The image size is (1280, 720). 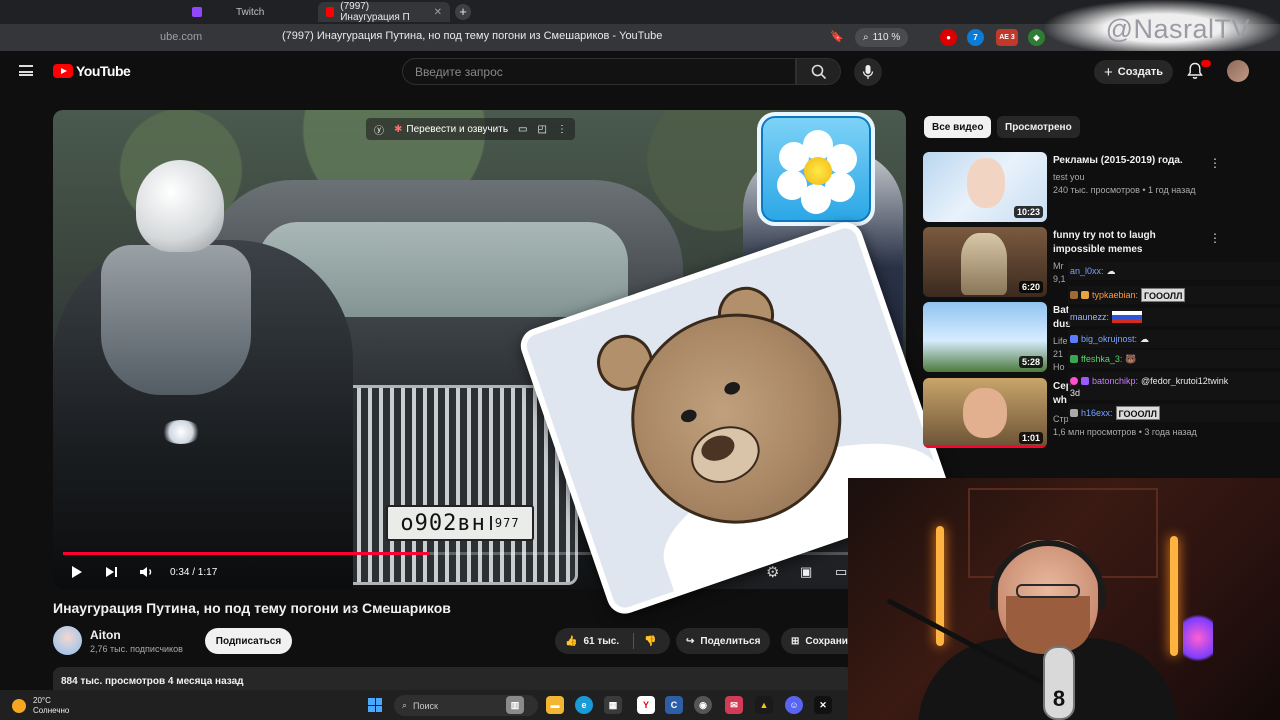 I want to click on bookmark-icon: 🔖, so click(x=837, y=36).